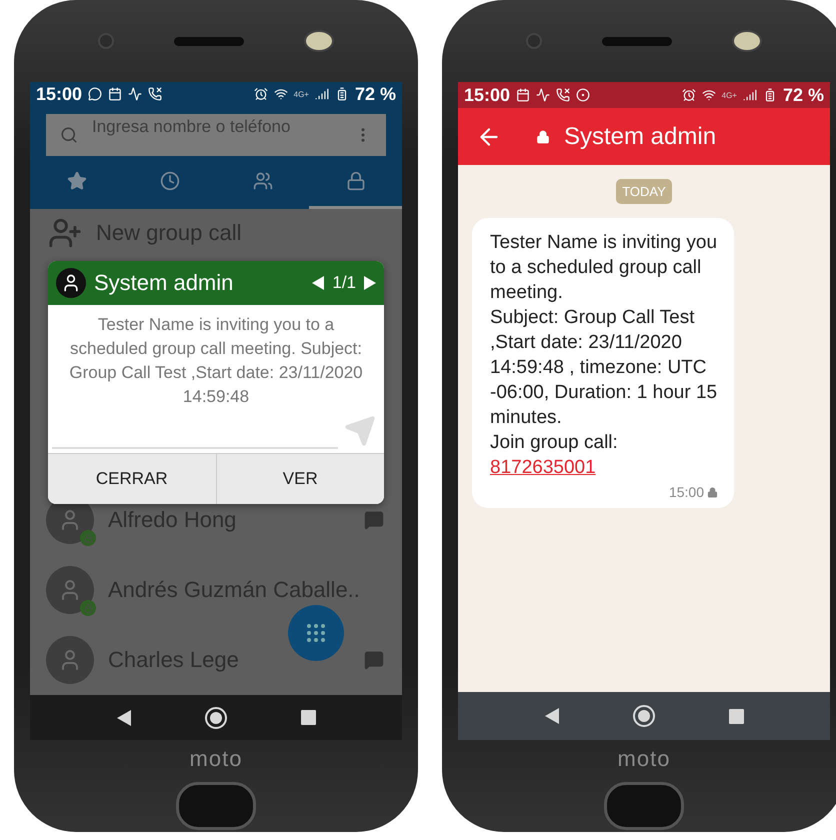  Describe the element at coordinates (164, 283) in the screenshot. I see `dialog-title: System admin` at that location.